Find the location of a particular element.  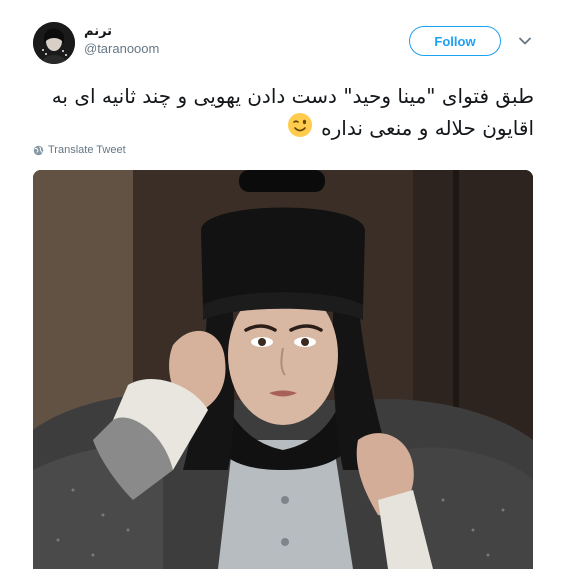

translate-tweet-label: Translate Tweet is located at coordinates (87, 150).